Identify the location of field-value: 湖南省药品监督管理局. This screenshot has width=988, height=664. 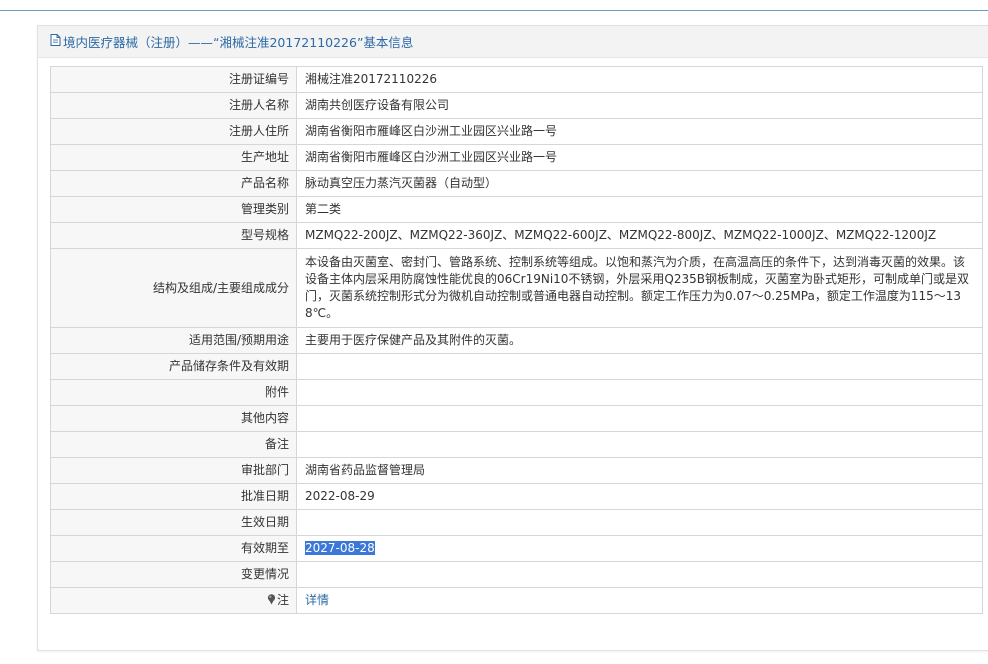
(639, 470).